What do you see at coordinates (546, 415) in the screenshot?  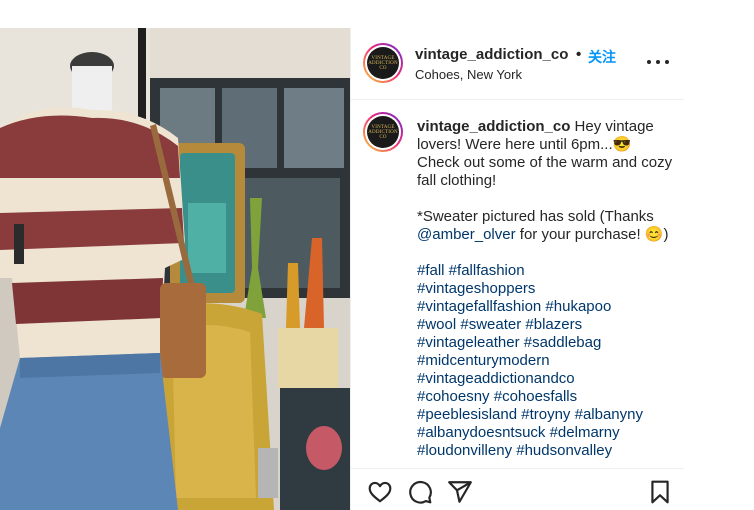 I see `hashtag-line: #peeblesisland #troyny #albanyny` at bounding box center [546, 415].